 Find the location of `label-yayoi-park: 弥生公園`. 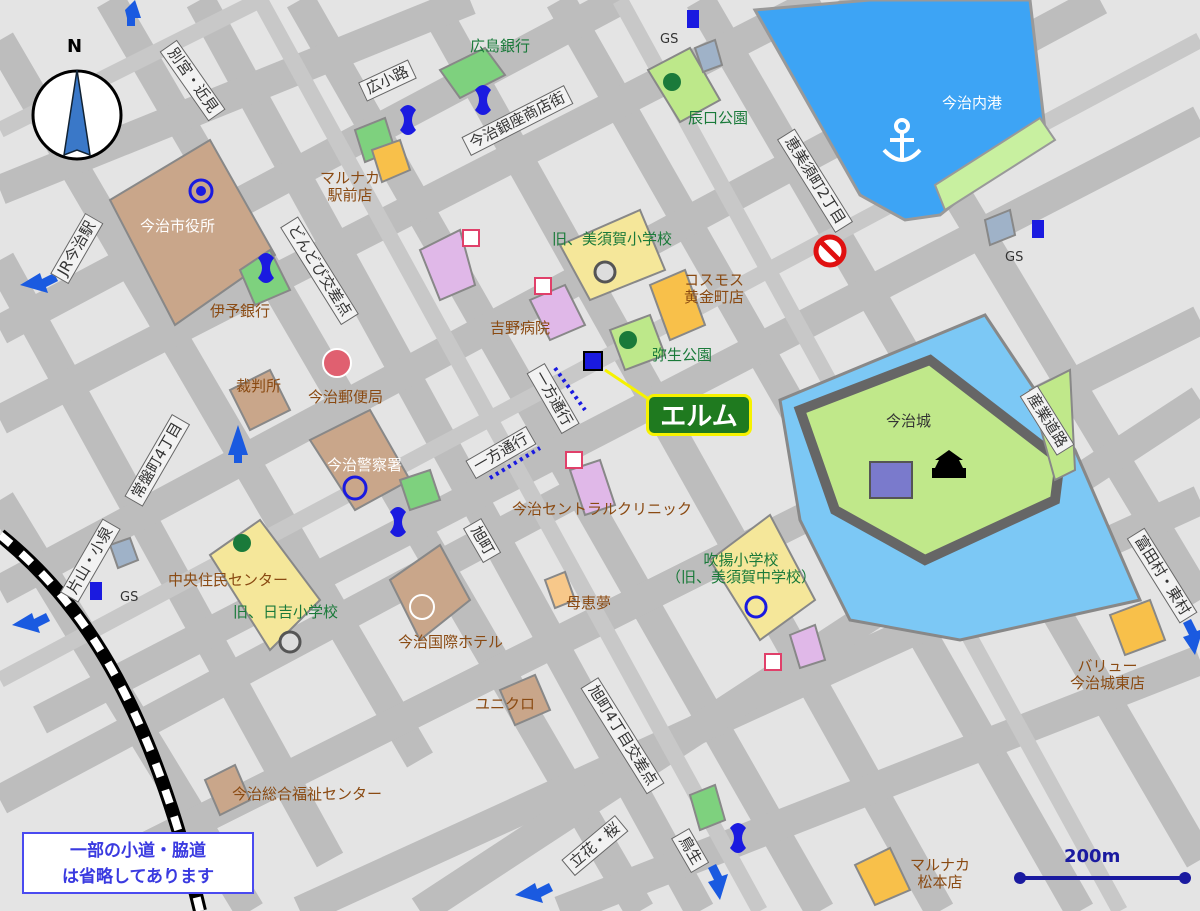

label-yayoi-park: 弥生公園 is located at coordinates (682, 355).